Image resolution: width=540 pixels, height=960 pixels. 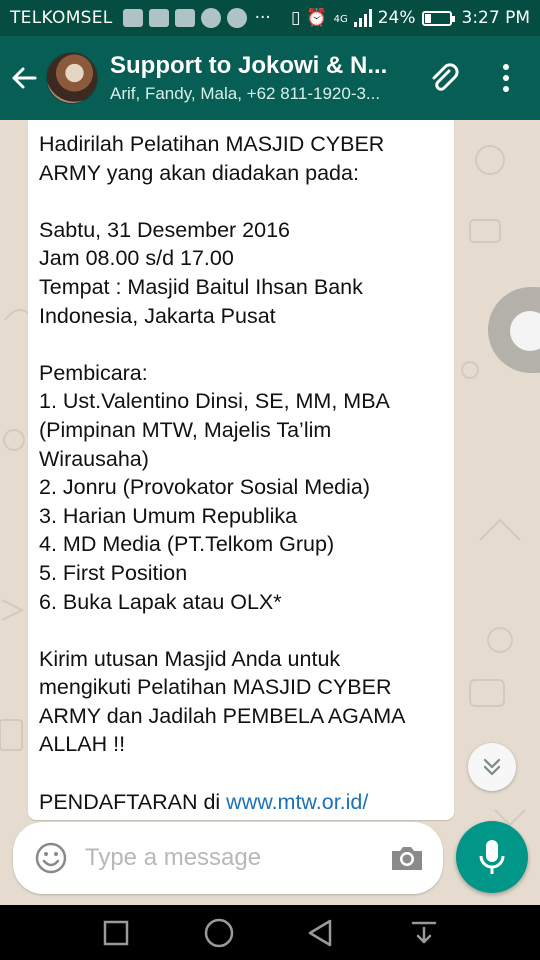 I want to click on chevron-double-down-icon, so click(x=492, y=767).